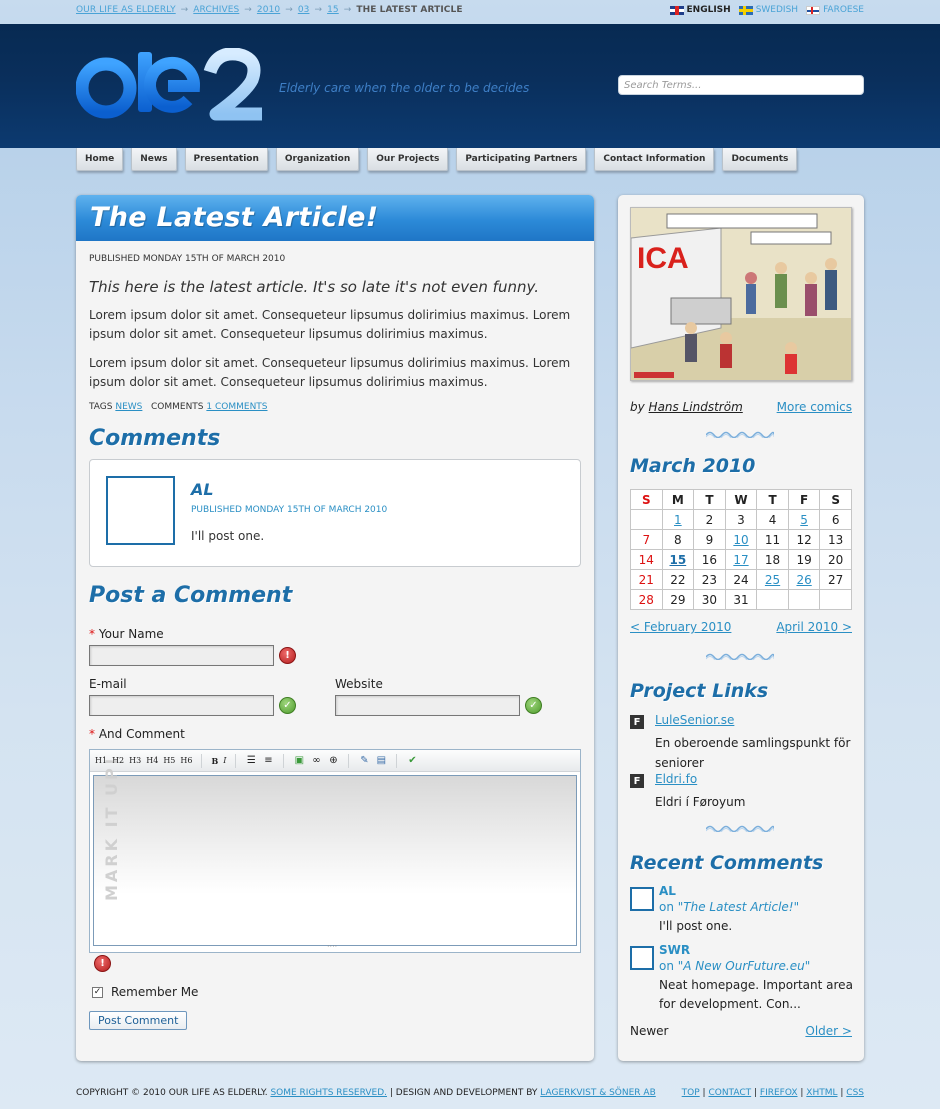 This screenshot has height=1109, width=940. I want to click on checkmark-icon: ✔, so click(412, 761).